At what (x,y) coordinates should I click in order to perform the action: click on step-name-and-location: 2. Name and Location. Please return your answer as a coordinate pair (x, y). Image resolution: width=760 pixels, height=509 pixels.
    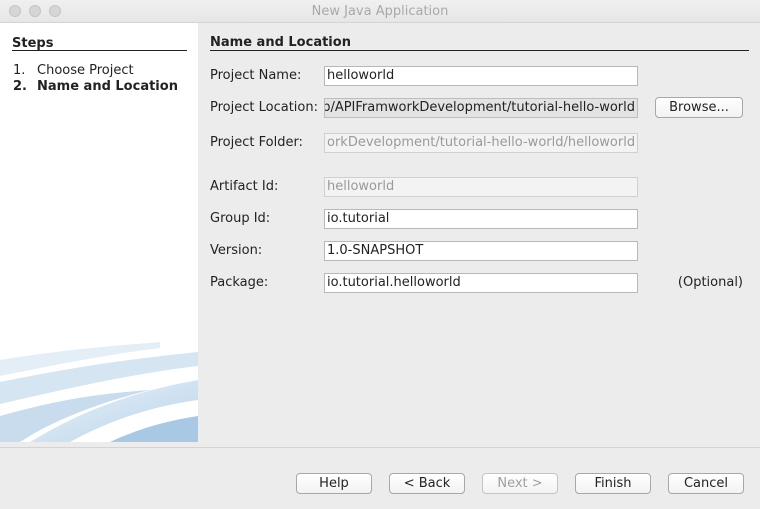
    Looking at the image, I should click on (95, 86).